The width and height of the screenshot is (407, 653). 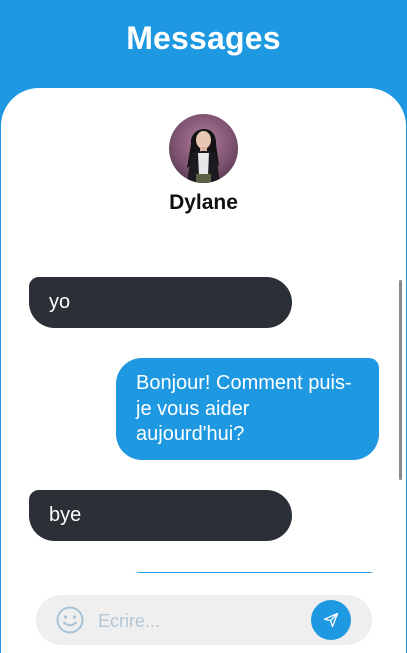 What do you see at coordinates (203, 38) in the screenshot?
I see `page-title: Messages` at bounding box center [203, 38].